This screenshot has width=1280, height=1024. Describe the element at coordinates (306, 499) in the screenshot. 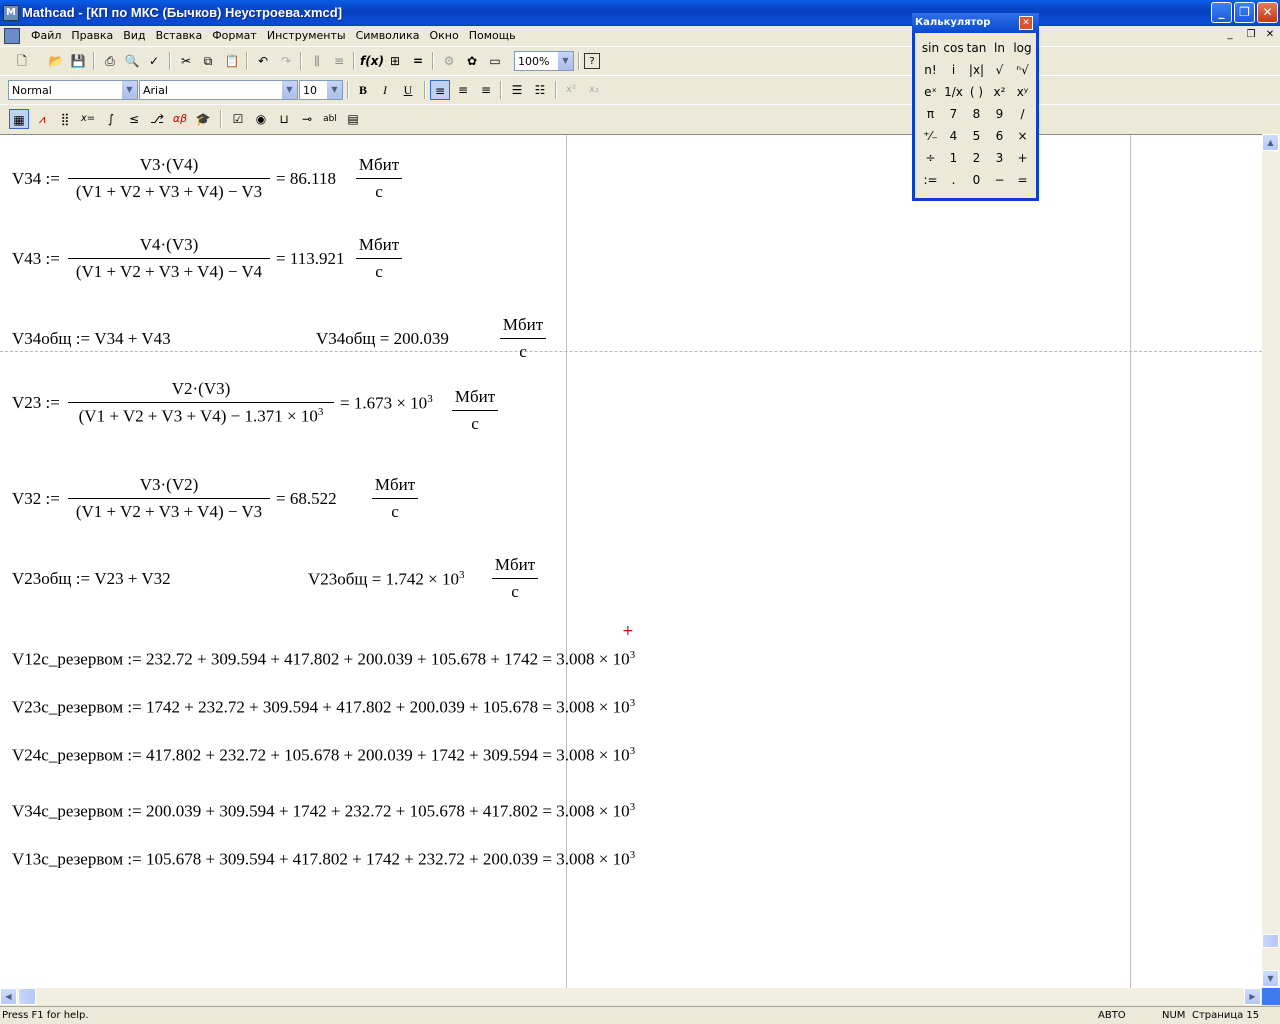

I see `eq-v32-result: = 68.522` at that location.